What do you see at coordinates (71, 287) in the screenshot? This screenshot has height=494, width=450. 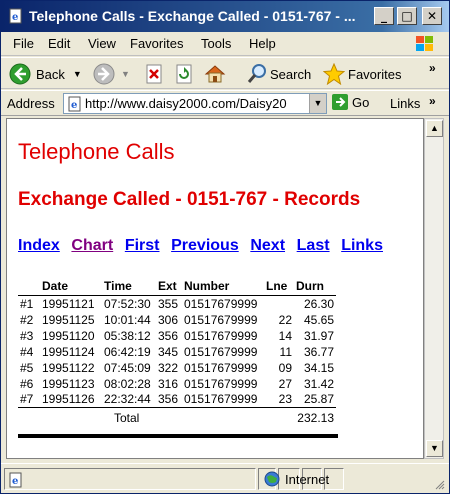 I see `column-header-date: Date` at bounding box center [71, 287].